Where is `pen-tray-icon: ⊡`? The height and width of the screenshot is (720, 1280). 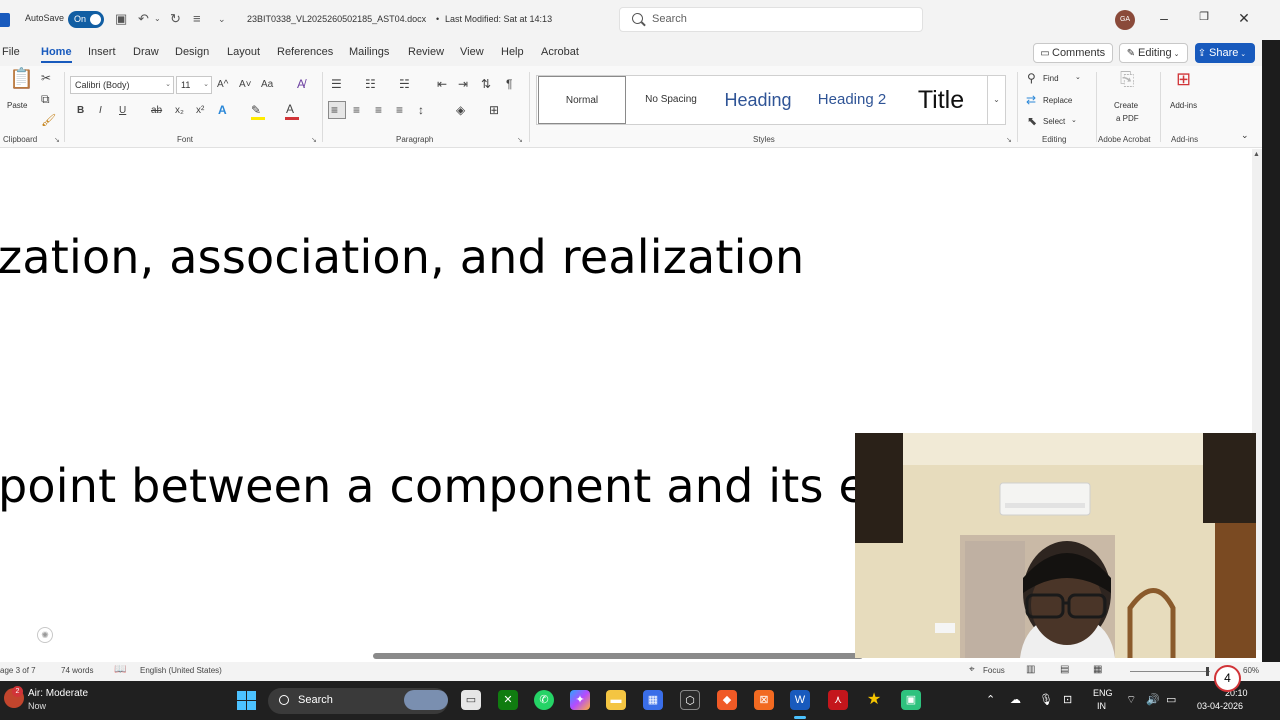 pen-tray-icon: ⊡ is located at coordinates (1067, 699).